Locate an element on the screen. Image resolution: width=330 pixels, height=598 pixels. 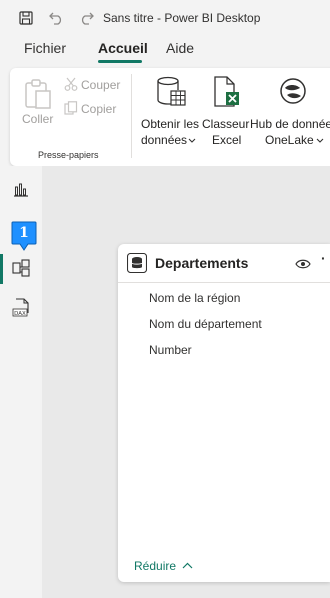
copy-button: Copier is located at coordinates (96, 109).